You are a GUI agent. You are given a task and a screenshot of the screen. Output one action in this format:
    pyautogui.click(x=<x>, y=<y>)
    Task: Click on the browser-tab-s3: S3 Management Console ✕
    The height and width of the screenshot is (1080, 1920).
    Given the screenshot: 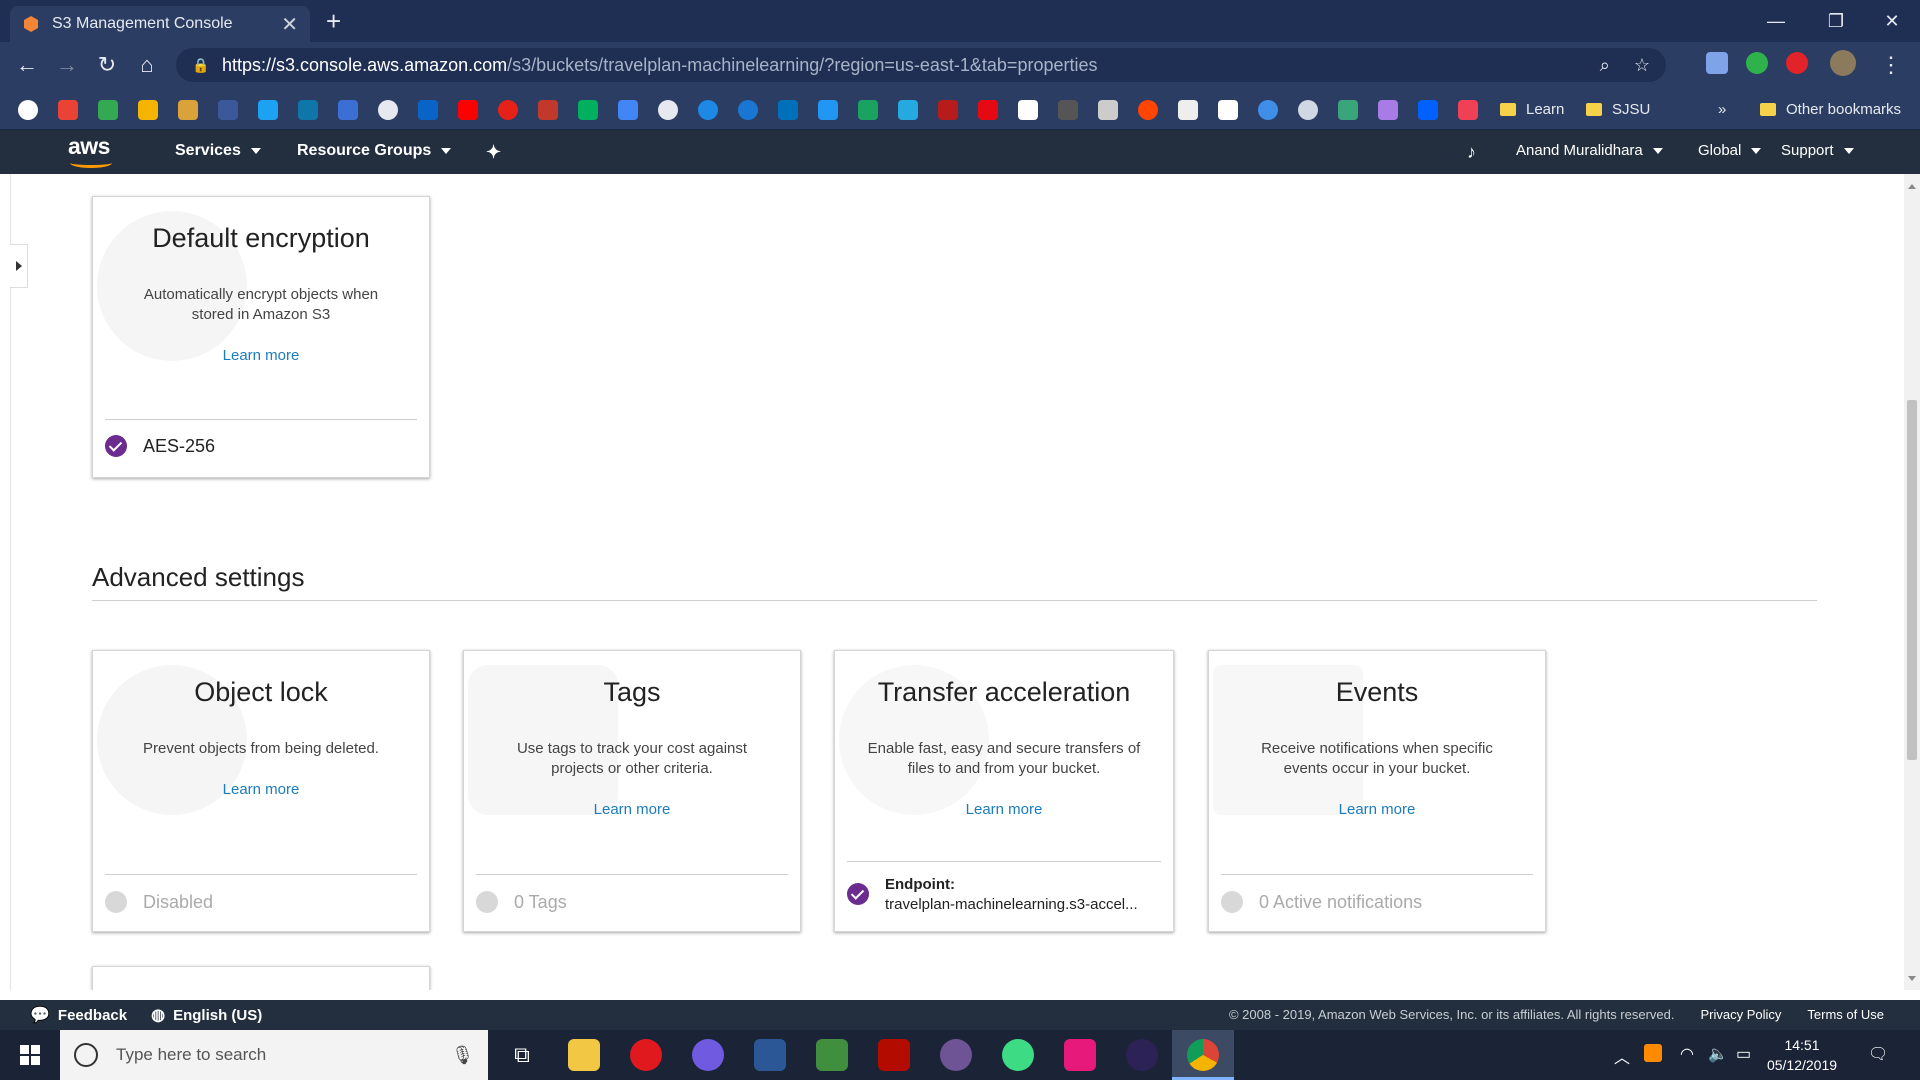 What is the action you would take?
    pyautogui.click(x=160, y=24)
    